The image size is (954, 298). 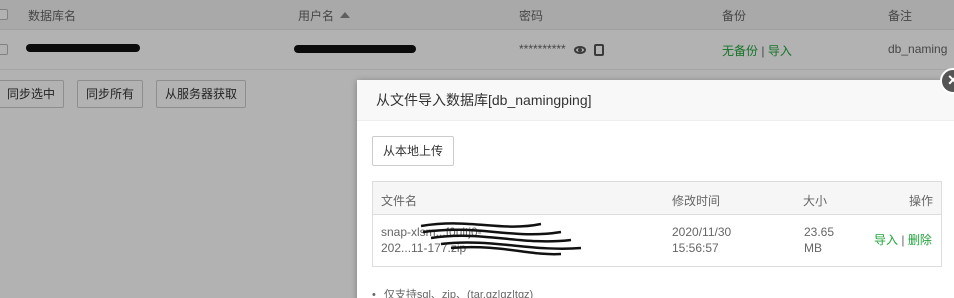 What do you see at coordinates (702, 232) in the screenshot?
I see `modified-date: 2020/11/30` at bounding box center [702, 232].